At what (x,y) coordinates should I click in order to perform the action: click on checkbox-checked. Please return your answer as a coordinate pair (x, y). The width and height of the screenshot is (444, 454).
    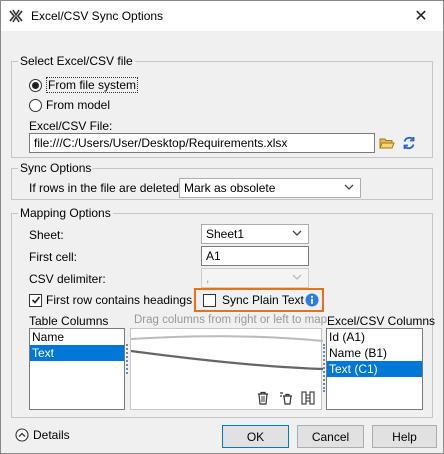
    Looking at the image, I should click on (35, 300).